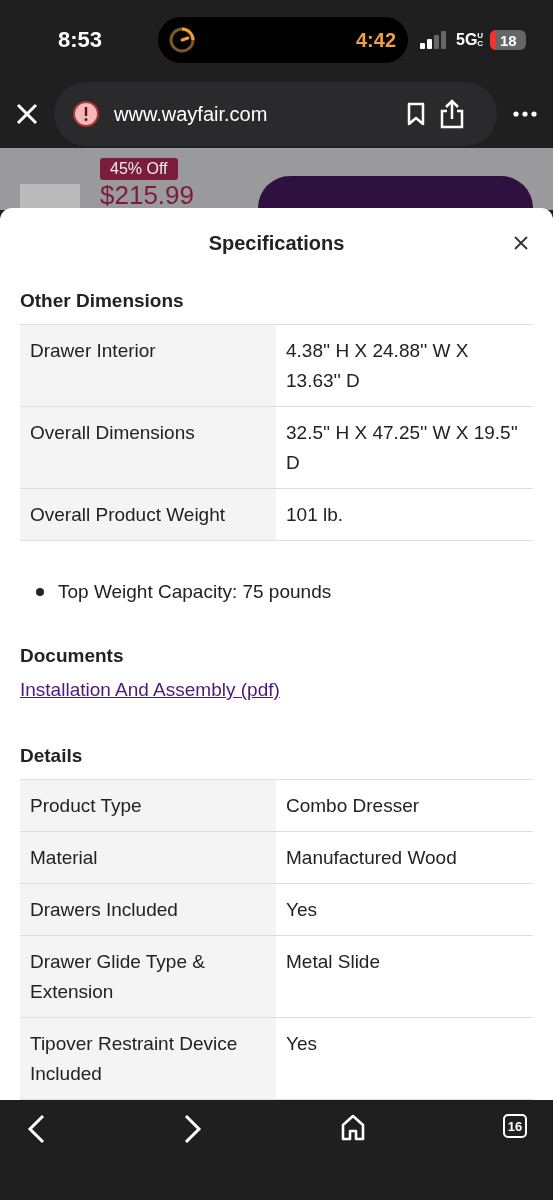 Image resolution: width=553 pixels, height=1200 pixels. Describe the element at coordinates (433, 40) in the screenshot. I see `signal-icon` at that location.